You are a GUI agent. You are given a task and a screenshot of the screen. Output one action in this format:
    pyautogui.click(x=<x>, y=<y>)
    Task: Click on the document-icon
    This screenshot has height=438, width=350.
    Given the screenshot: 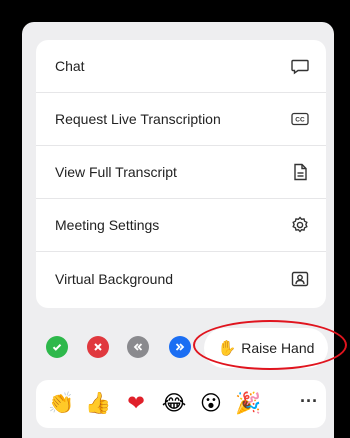 What is the action you would take?
    pyautogui.click(x=300, y=172)
    